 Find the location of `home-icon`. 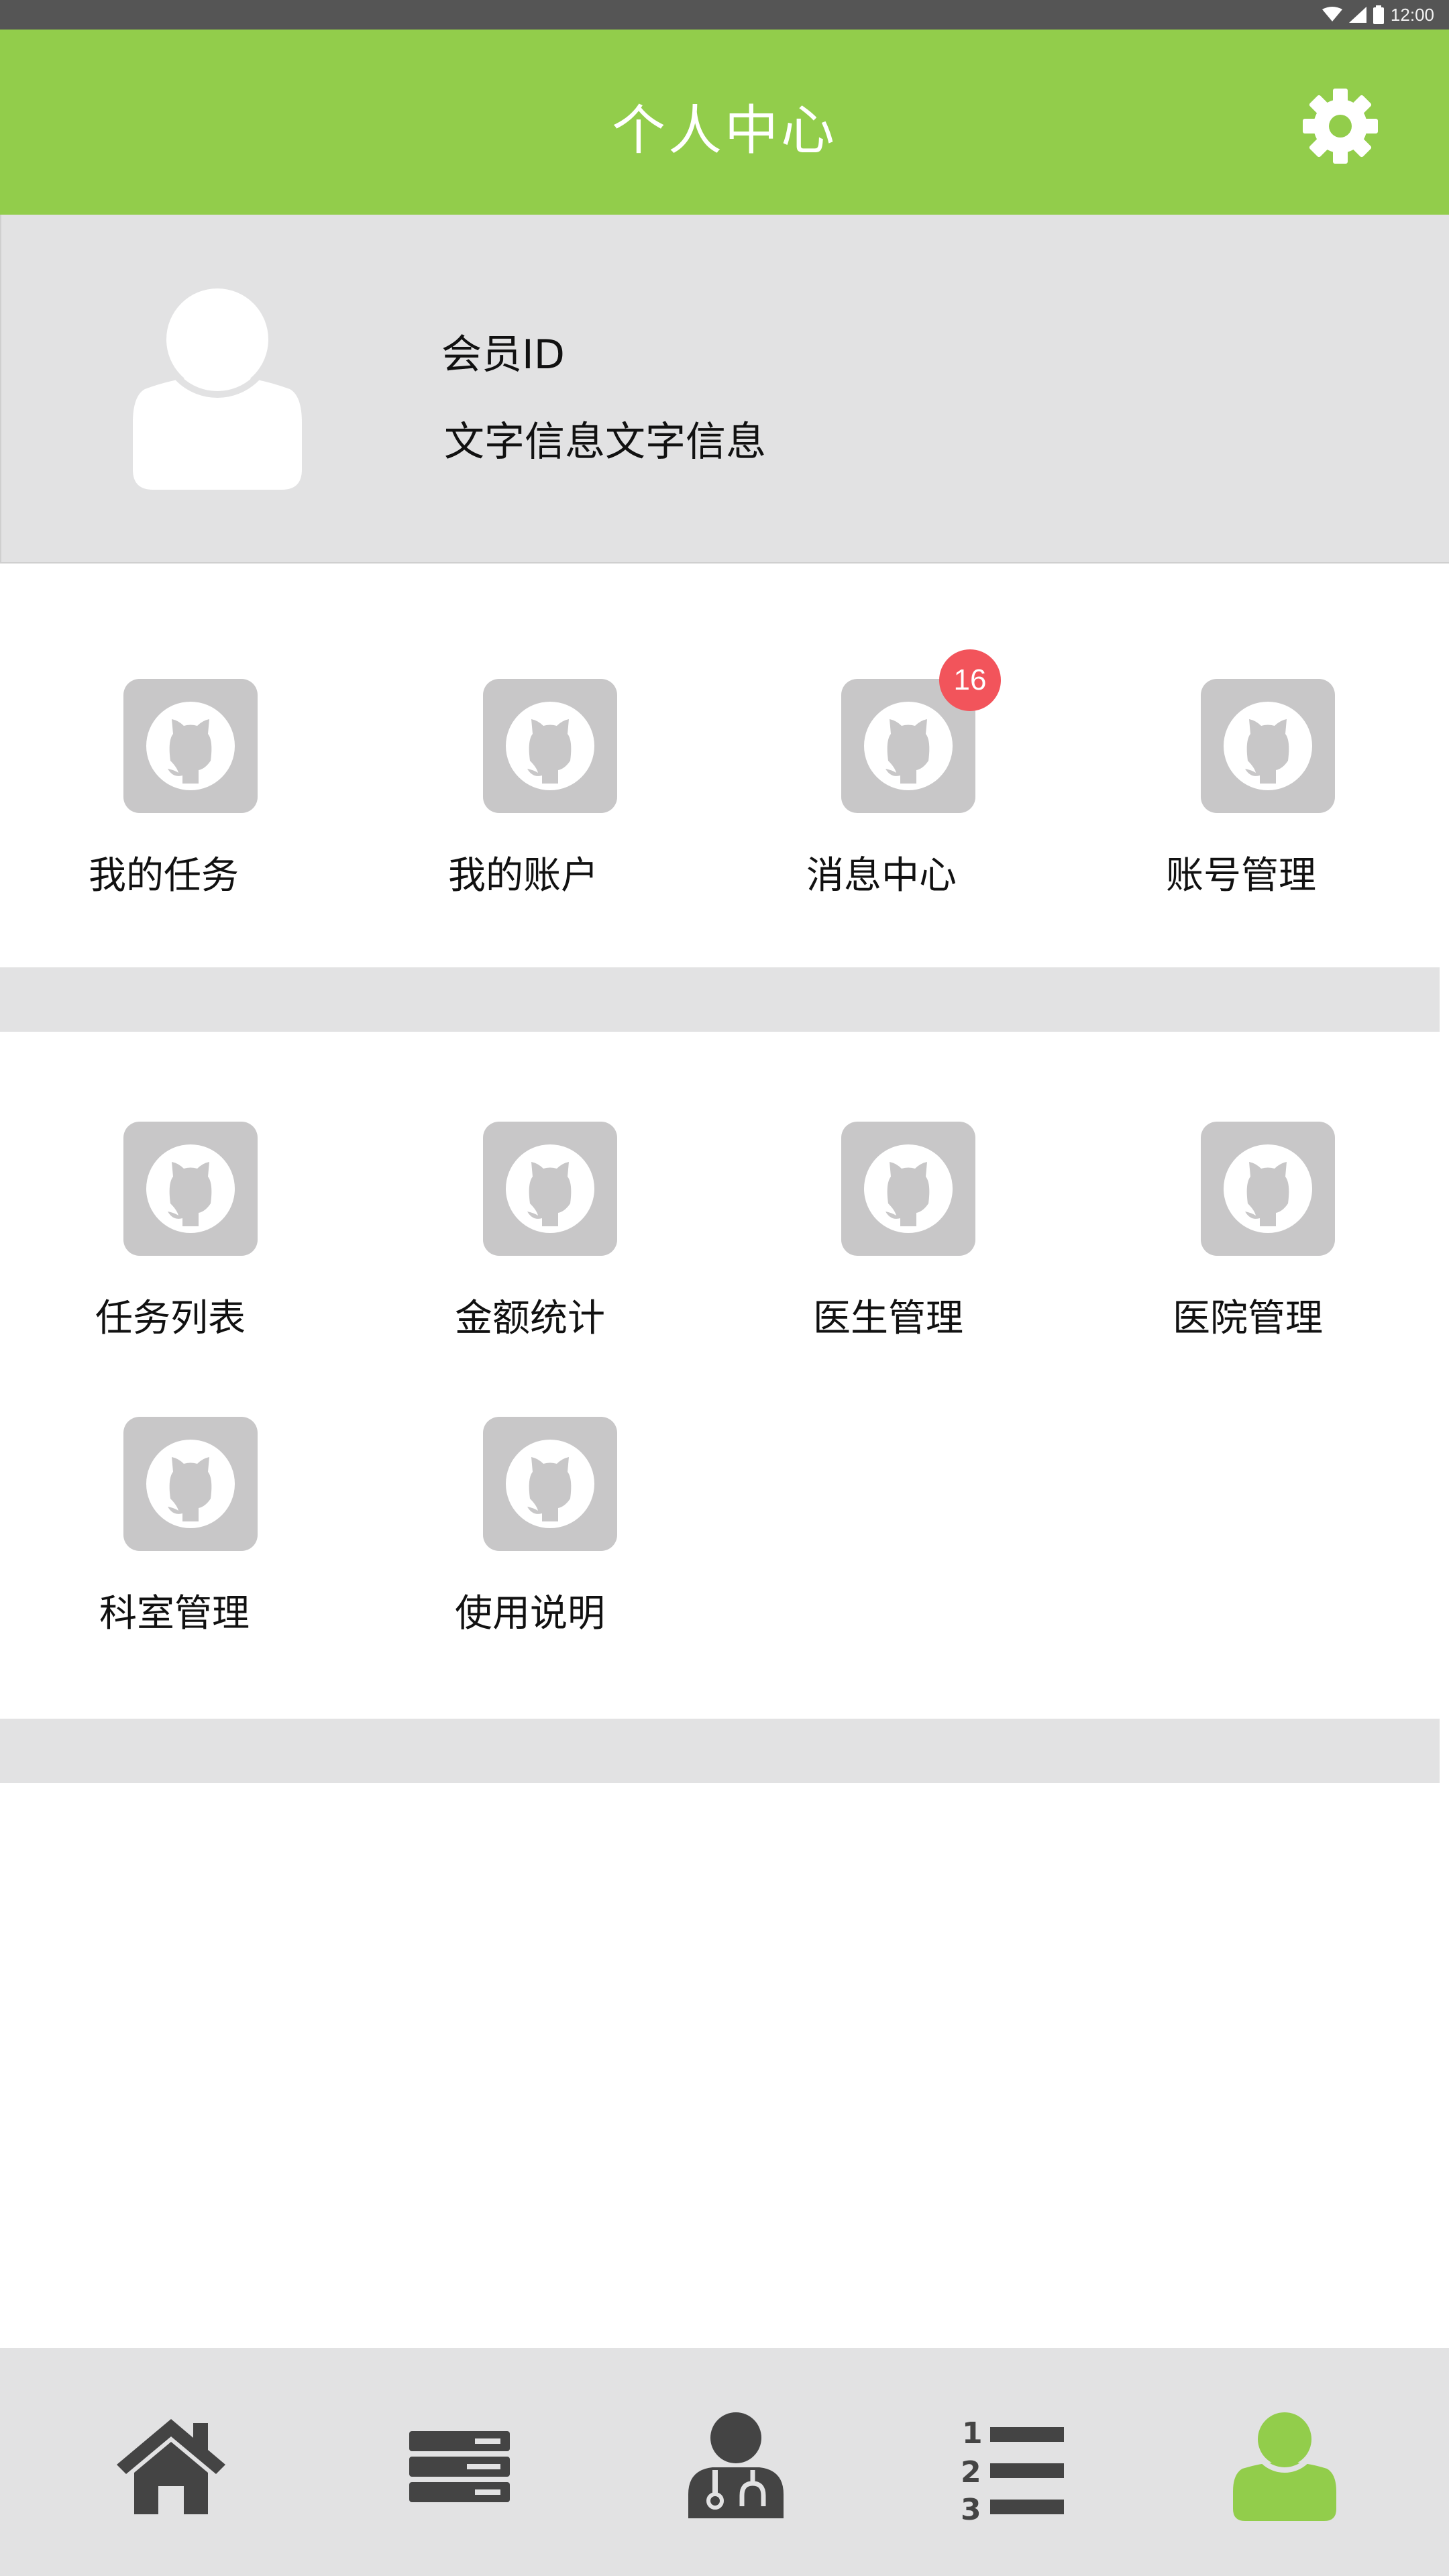

home-icon is located at coordinates (171, 2466).